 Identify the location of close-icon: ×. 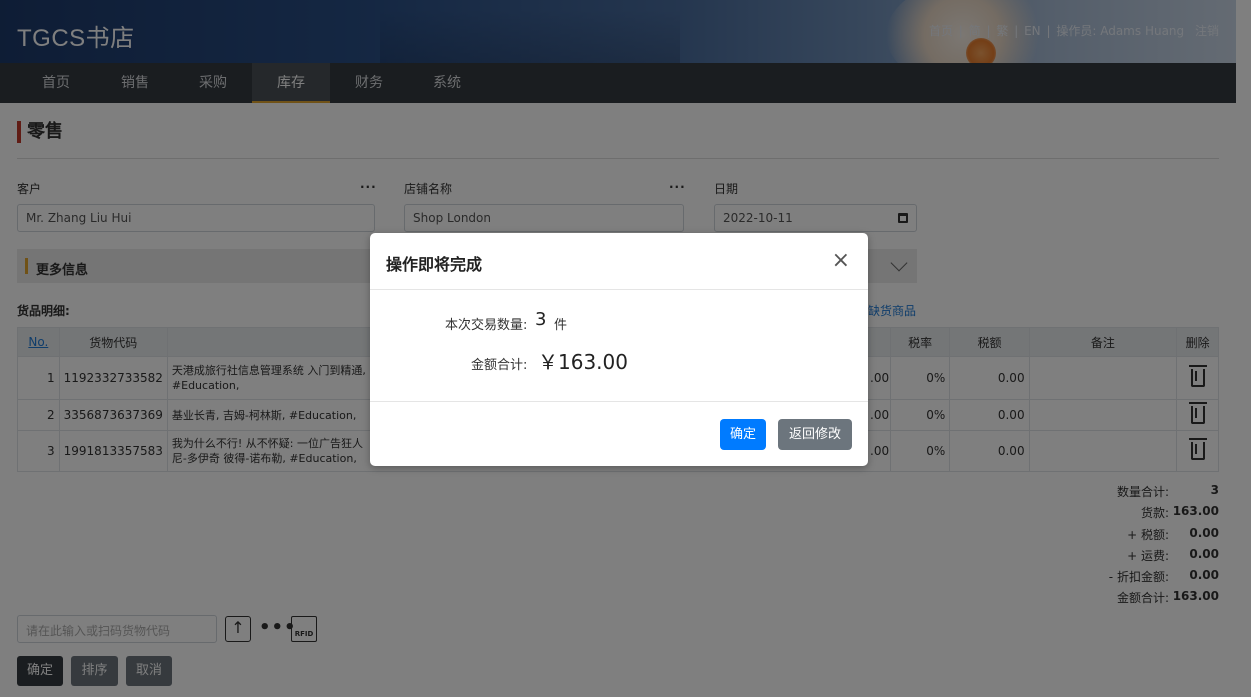
(841, 261).